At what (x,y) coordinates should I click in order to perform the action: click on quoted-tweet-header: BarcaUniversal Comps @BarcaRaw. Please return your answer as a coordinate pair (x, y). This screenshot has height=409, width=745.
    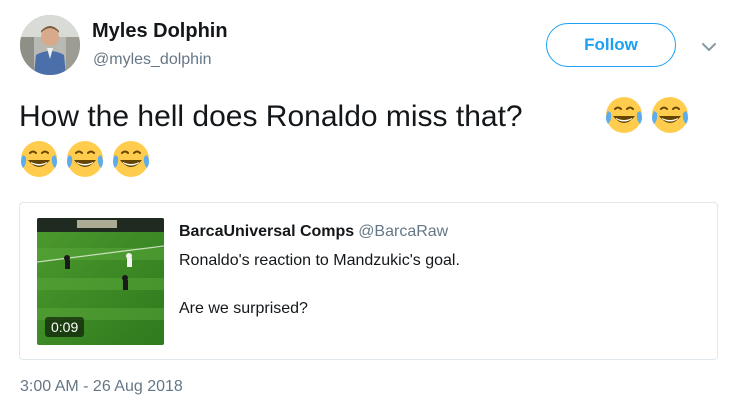
    Looking at the image, I should click on (313, 232).